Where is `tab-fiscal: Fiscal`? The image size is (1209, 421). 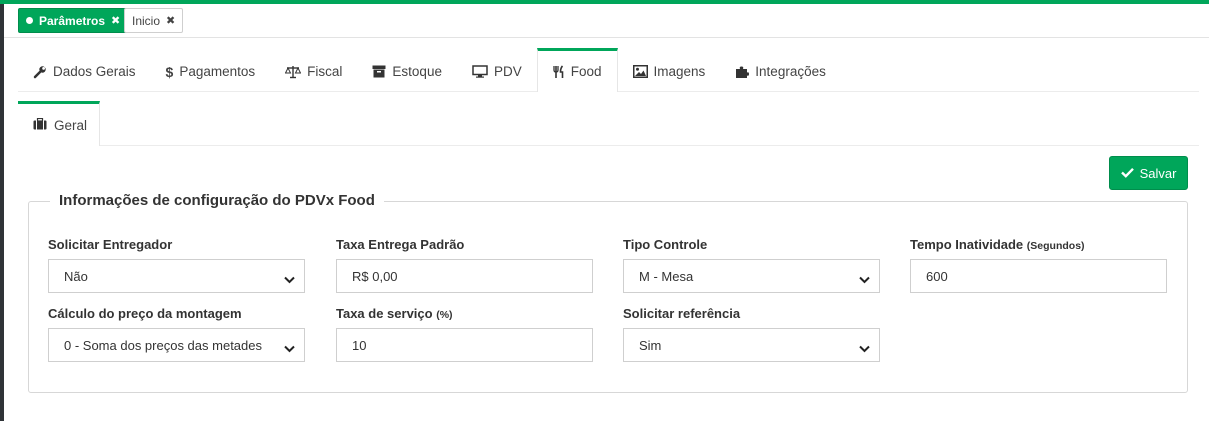
tab-fiscal: Fiscal is located at coordinates (313, 70).